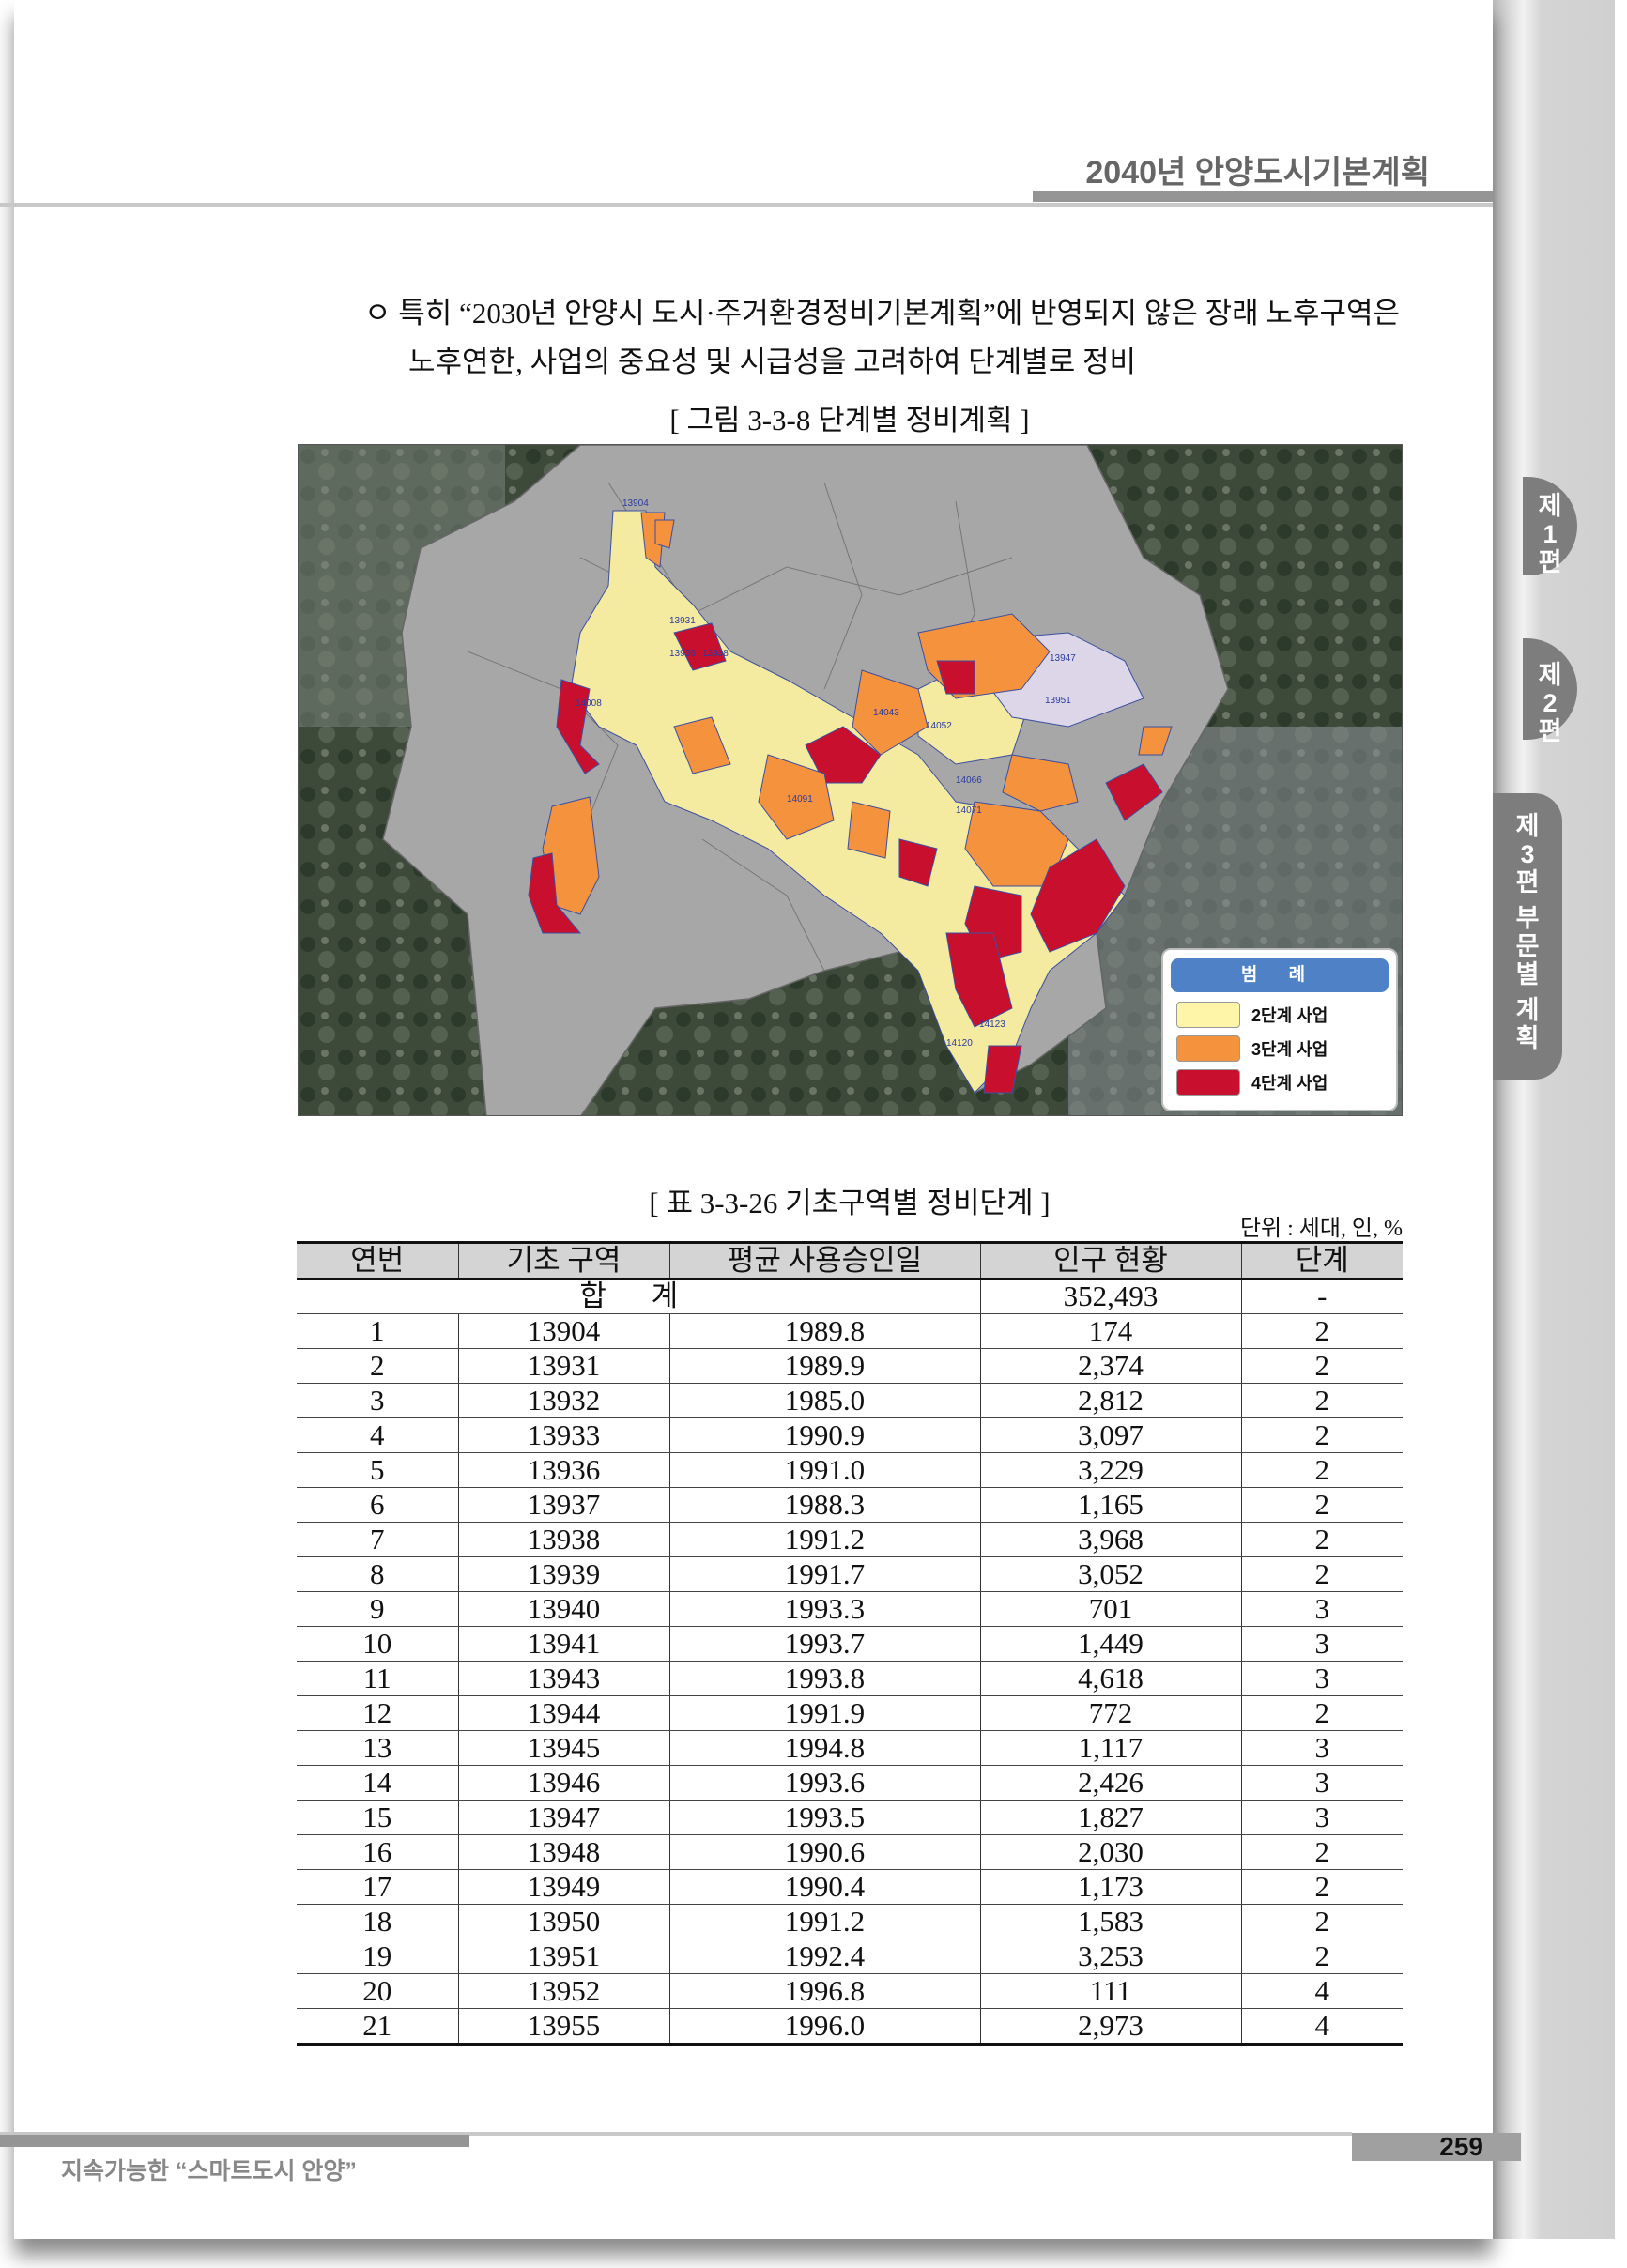  Describe the element at coordinates (1528, 974) in the screenshot. I see `side-tab-char: 별` at that location.